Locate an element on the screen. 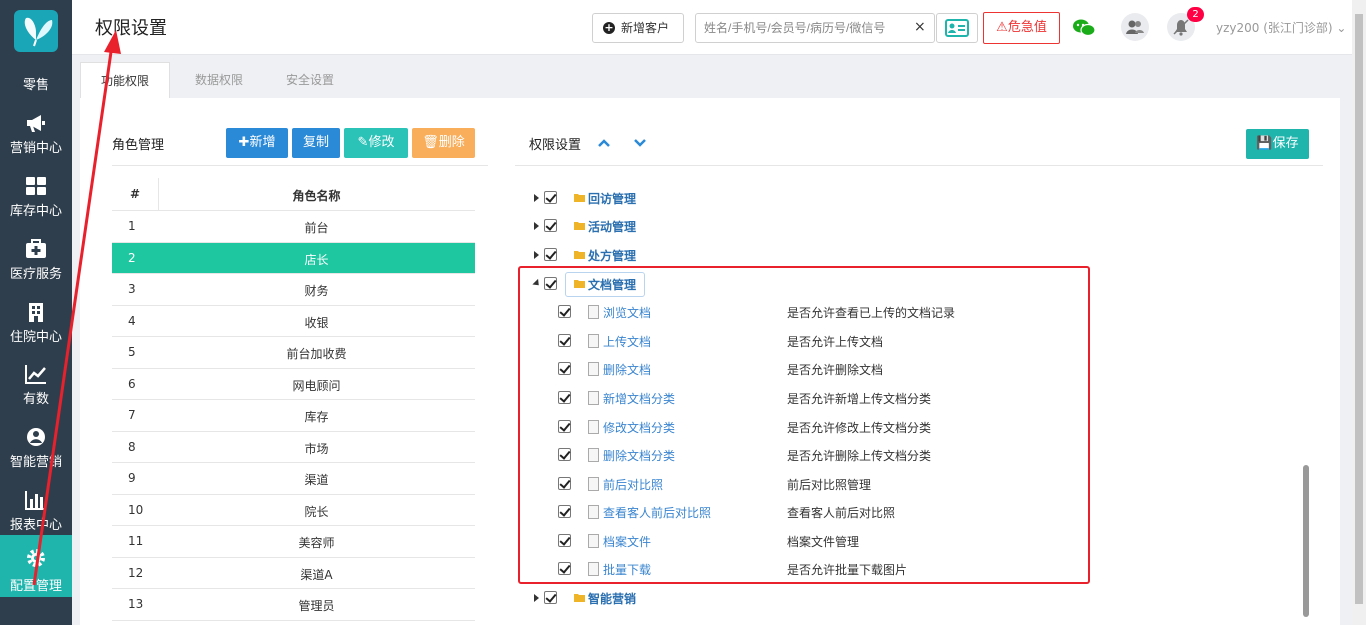 The height and width of the screenshot is (625, 1366). id-card-icon is located at coordinates (957, 28).